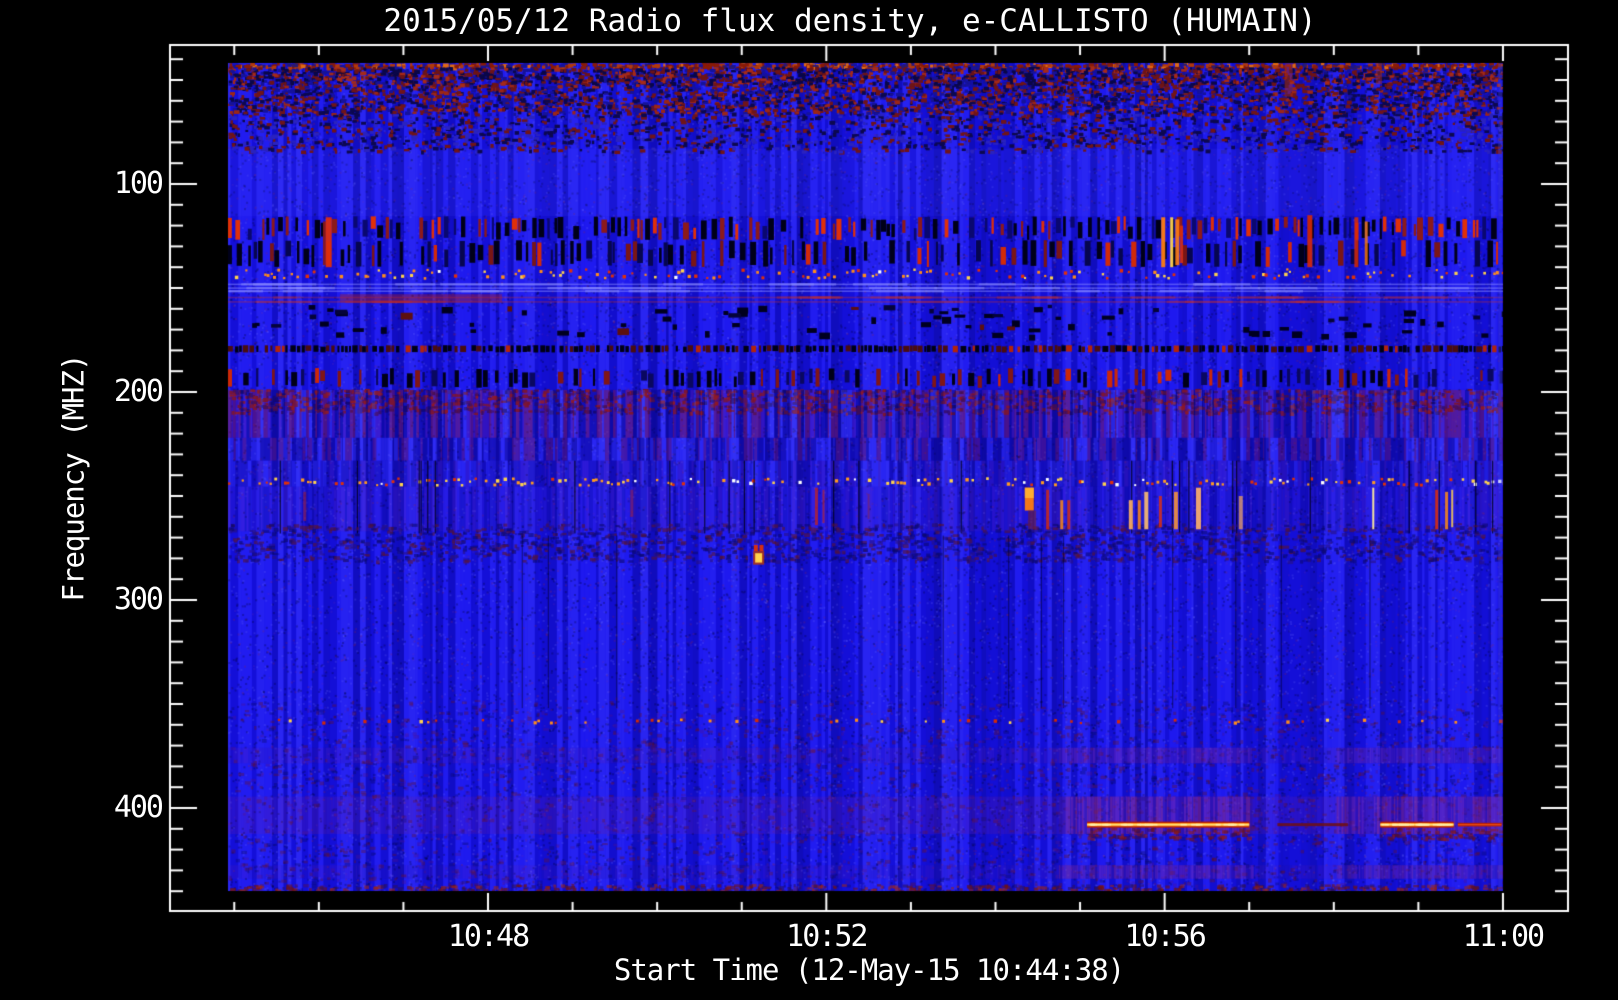 The width and height of the screenshot is (1618, 1000). What do you see at coordinates (827, 936) in the screenshot?
I see `x-tick-label: 10:52` at bounding box center [827, 936].